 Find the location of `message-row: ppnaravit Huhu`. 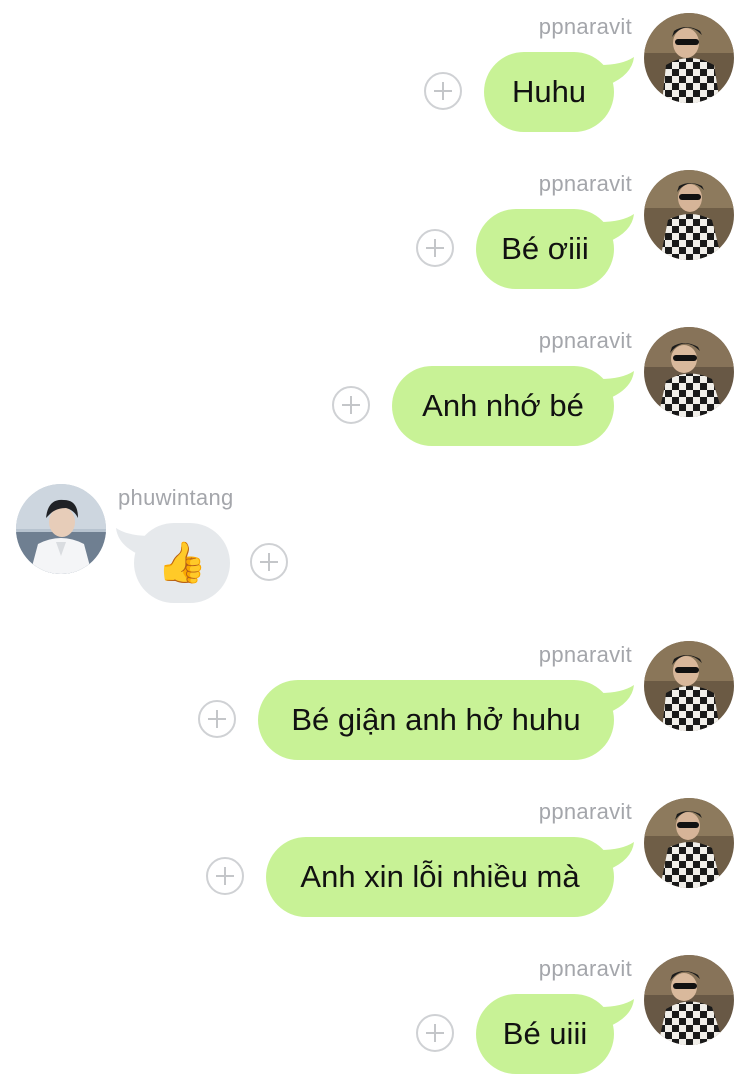

message-row: ppnaravit Huhu is located at coordinates (375, 66).